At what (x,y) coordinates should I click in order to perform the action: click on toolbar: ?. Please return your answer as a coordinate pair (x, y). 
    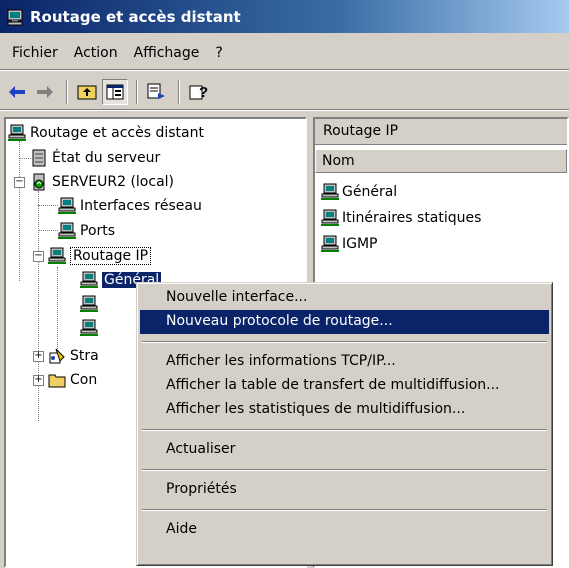
    Looking at the image, I should click on (284, 92).